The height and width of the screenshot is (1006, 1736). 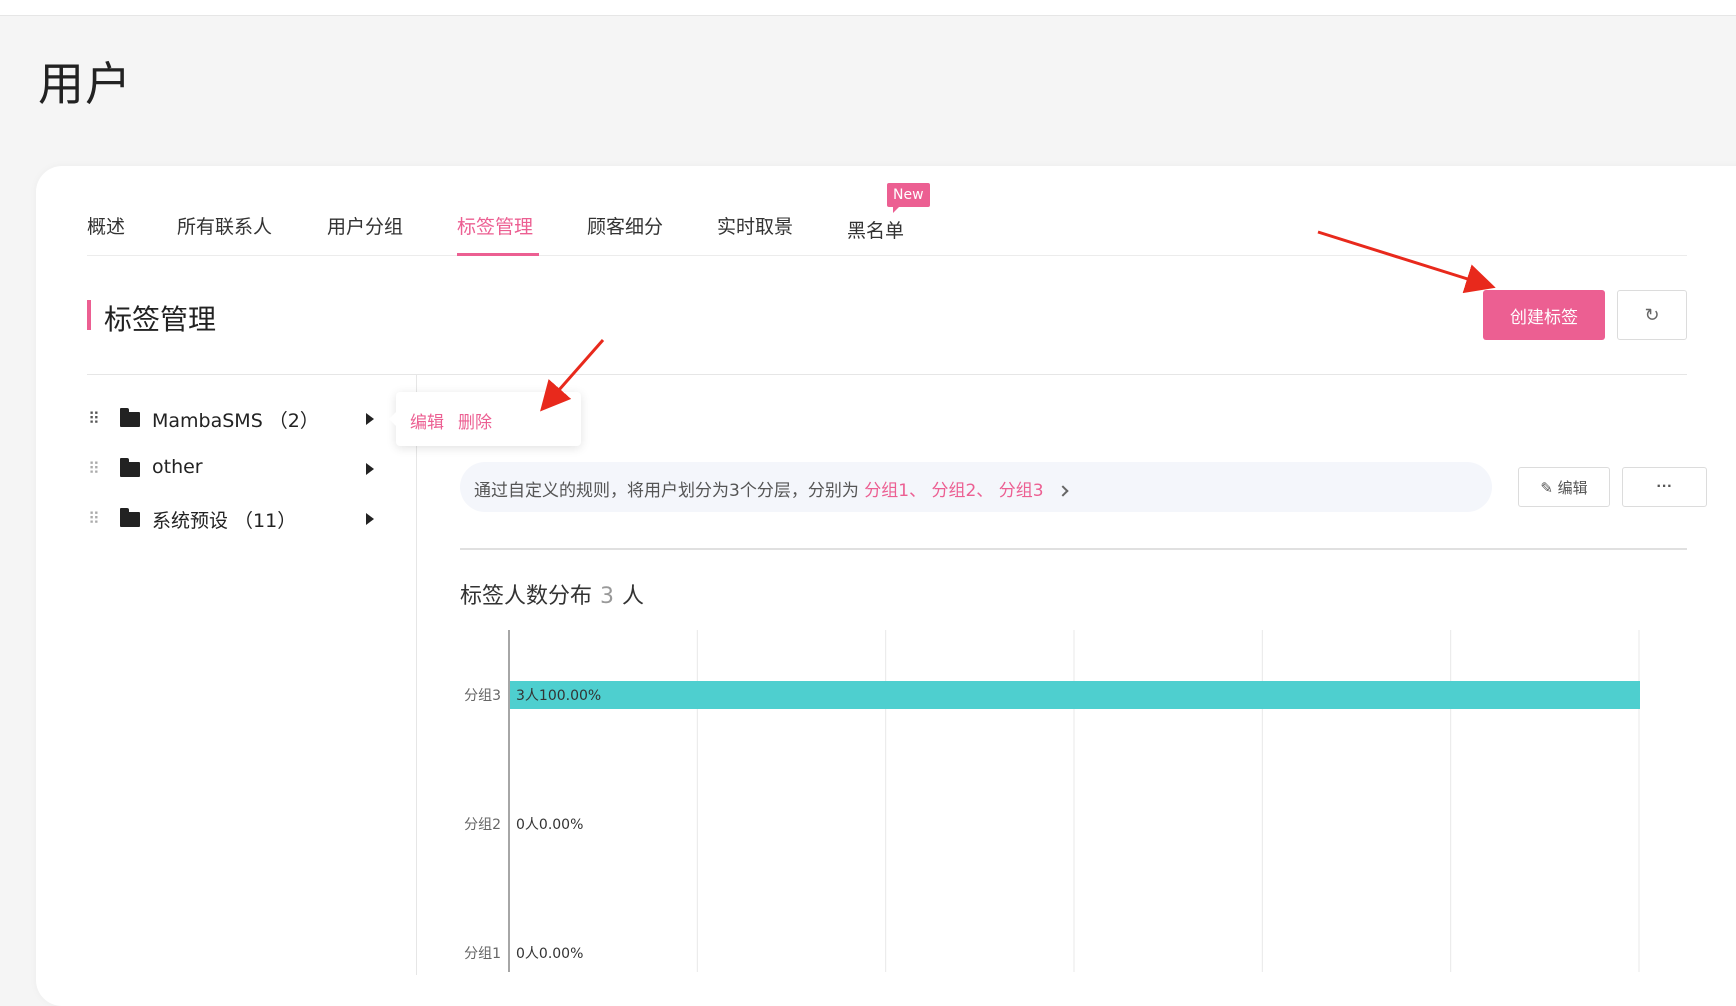 What do you see at coordinates (160, 319) in the screenshot?
I see `section-title: 标签管理` at bounding box center [160, 319].